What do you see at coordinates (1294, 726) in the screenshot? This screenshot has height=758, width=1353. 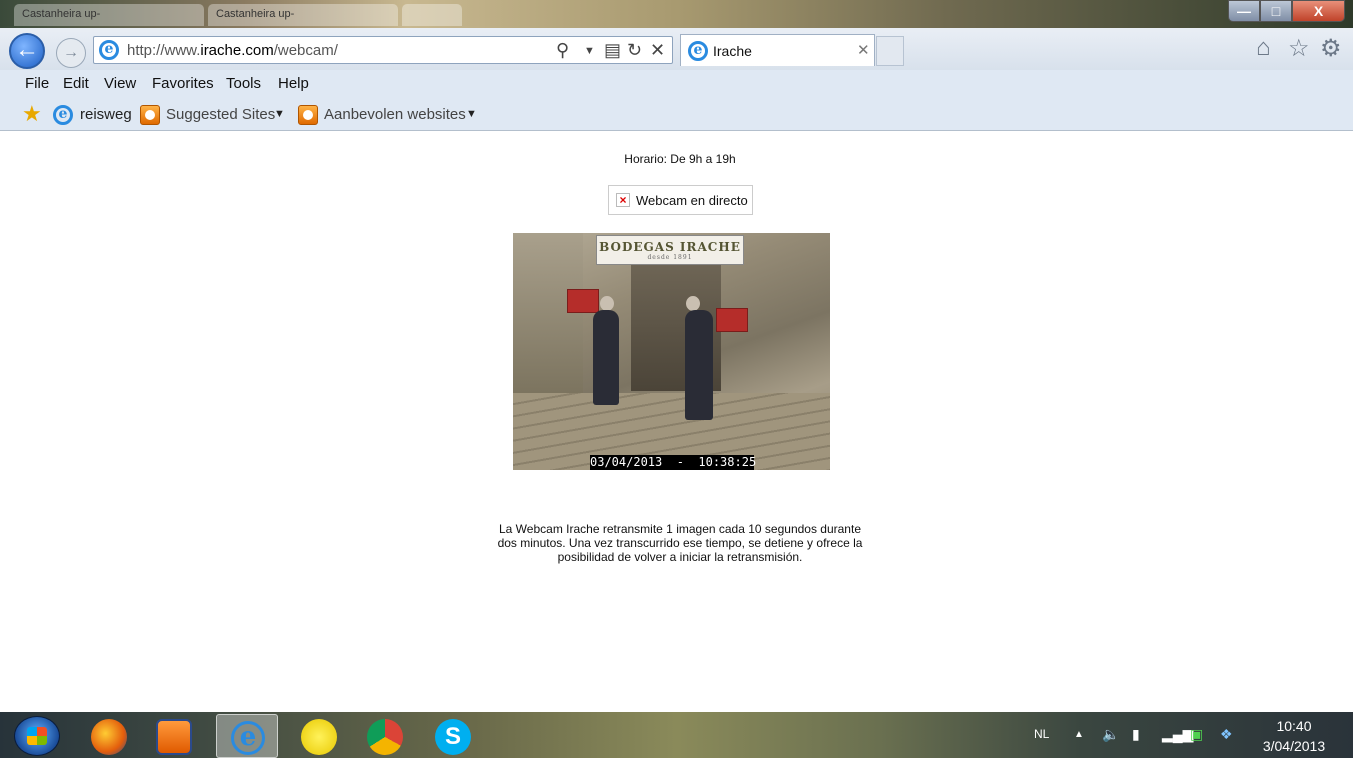 I see `clock-time: 10:40` at bounding box center [1294, 726].